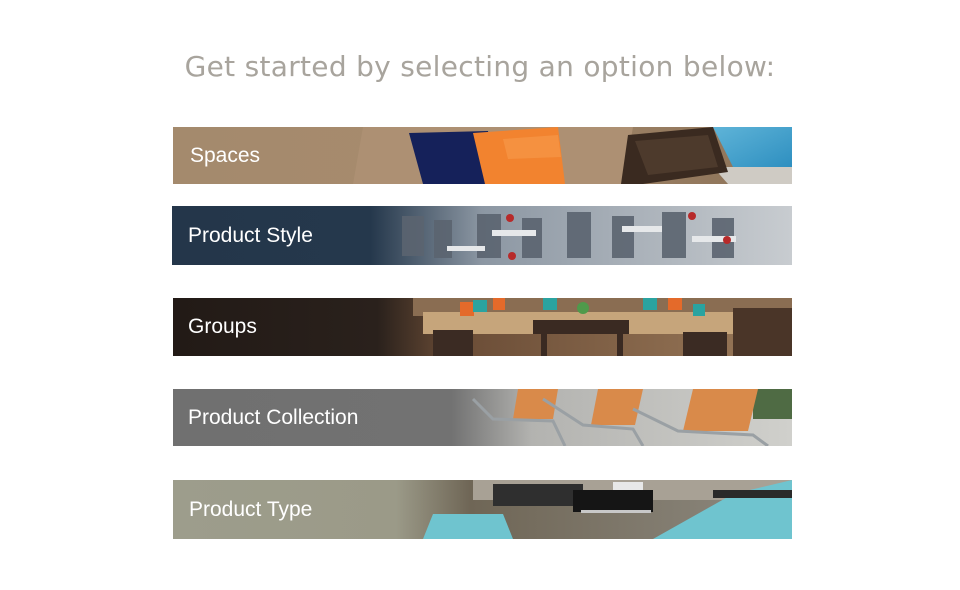 This screenshot has width=960, height=590. What do you see at coordinates (482, 417) in the screenshot?
I see `option-product-collection-banner: Product Collection` at bounding box center [482, 417].